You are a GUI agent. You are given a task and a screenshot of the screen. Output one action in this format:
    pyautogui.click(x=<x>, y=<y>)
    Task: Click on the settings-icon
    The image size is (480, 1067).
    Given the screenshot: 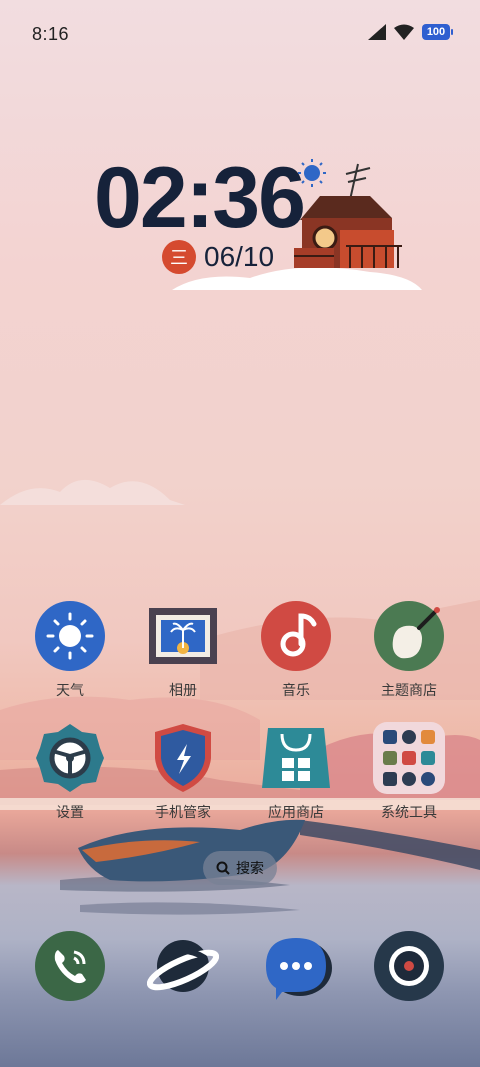 What is the action you would take?
    pyautogui.click(x=70, y=758)
    